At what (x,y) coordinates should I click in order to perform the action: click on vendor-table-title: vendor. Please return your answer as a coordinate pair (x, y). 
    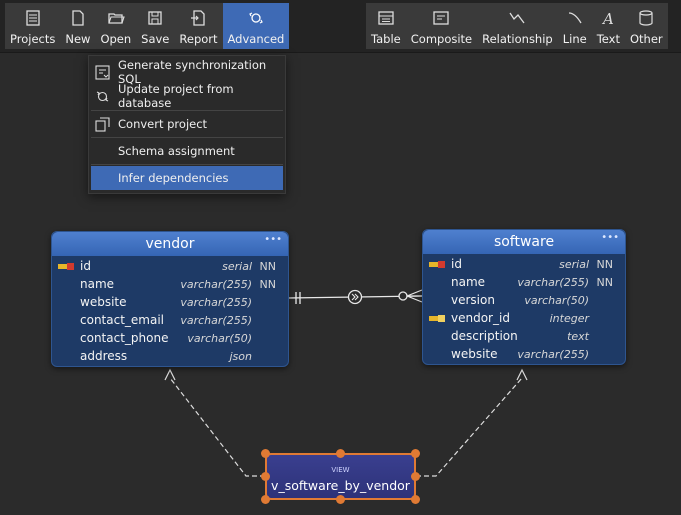
    Looking at the image, I should click on (170, 244).